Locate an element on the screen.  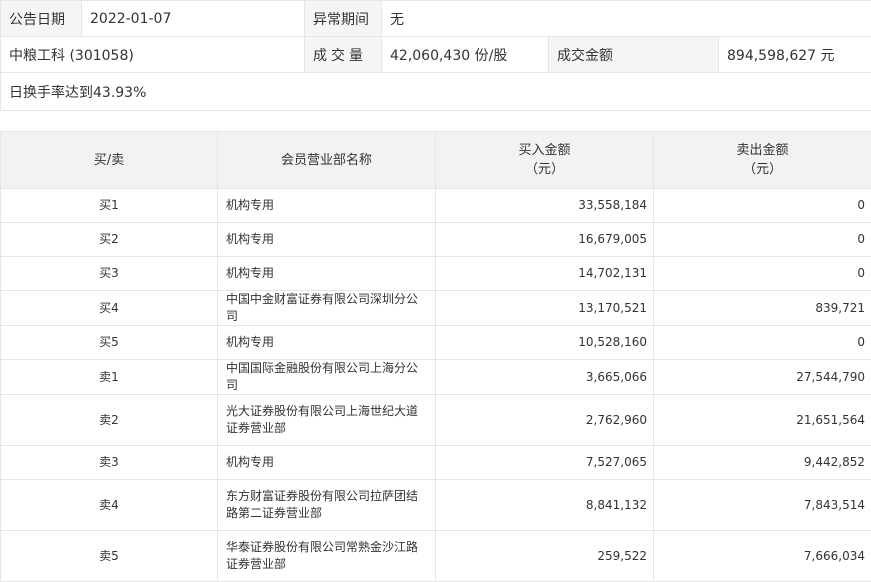
header-buy: 买入金额 （元） is located at coordinates (545, 160).